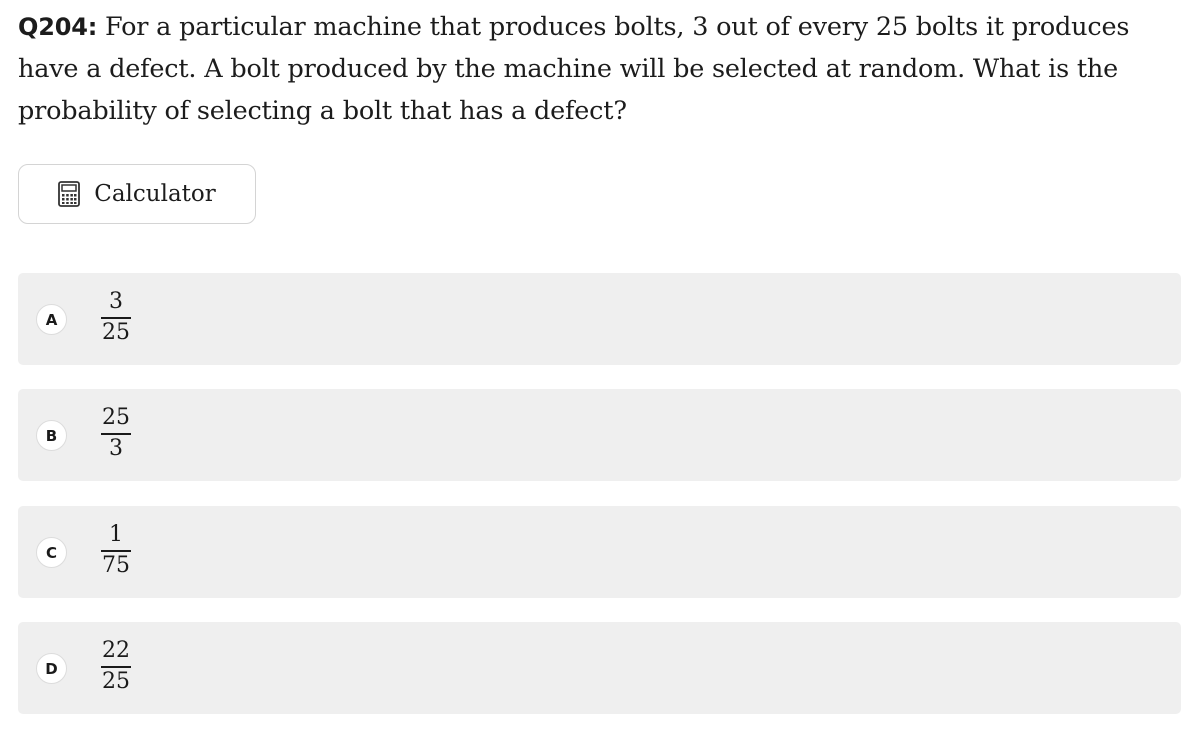 This screenshot has height=732, width=1200. Describe the element at coordinates (599, 668) in the screenshot. I see `answer-choice-d: D 22 25` at that location.